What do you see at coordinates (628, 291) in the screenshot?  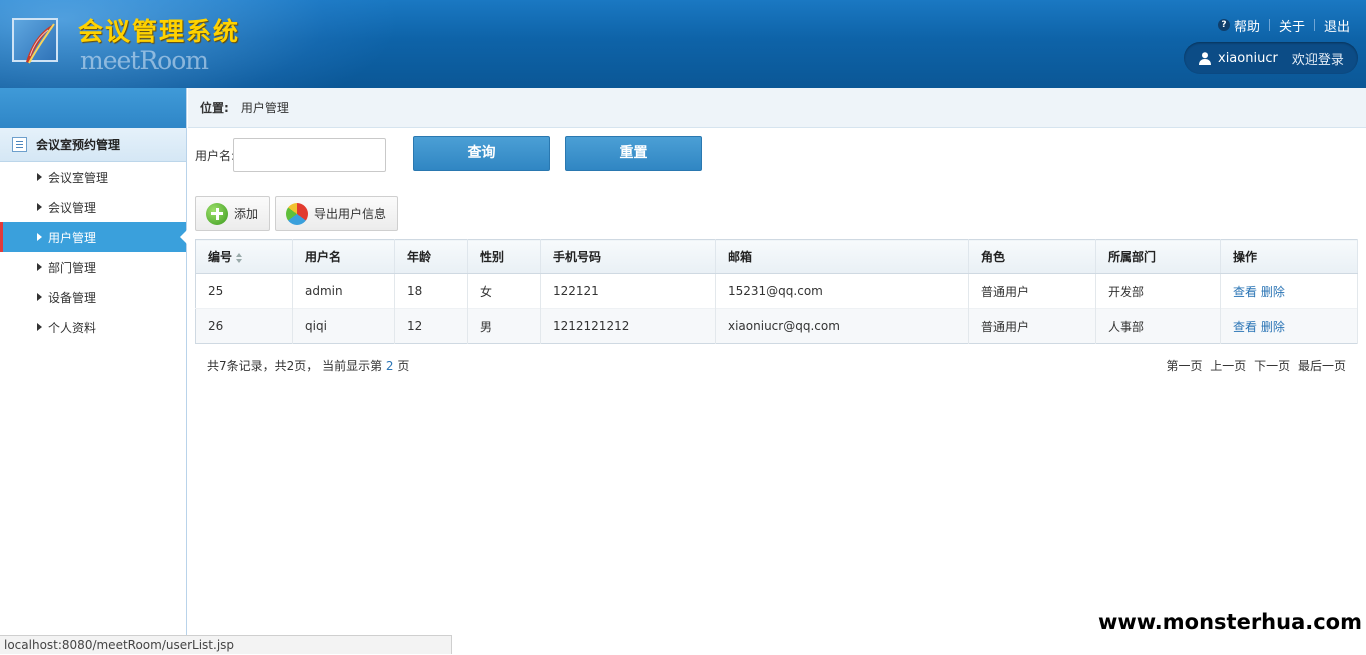 I see `cell-phone: 122121` at bounding box center [628, 291].